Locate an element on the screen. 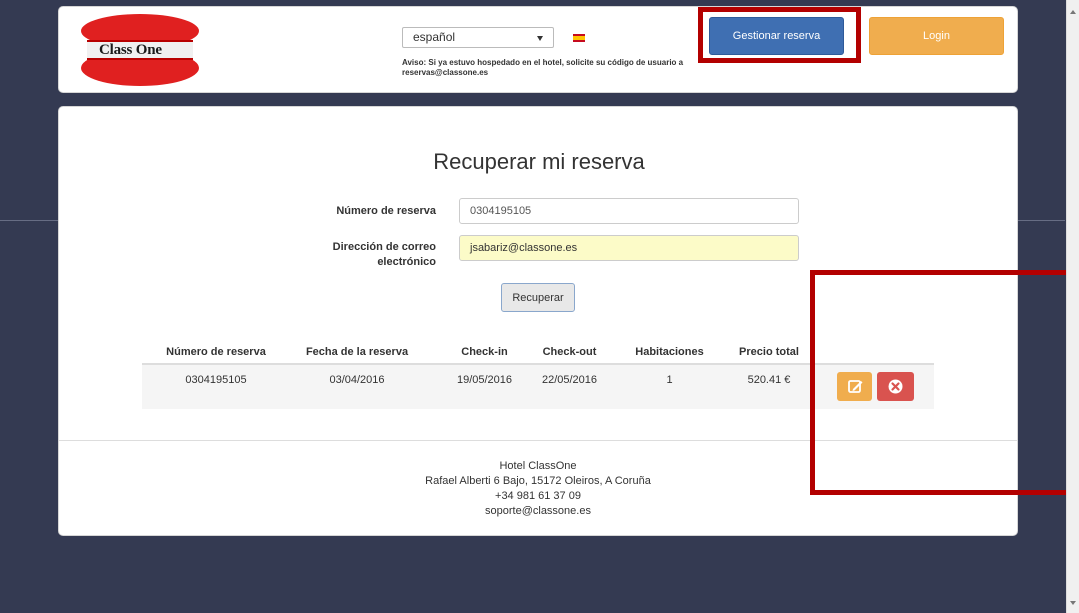  page-title: Recuperar mi reserva is located at coordinates (539, 161).